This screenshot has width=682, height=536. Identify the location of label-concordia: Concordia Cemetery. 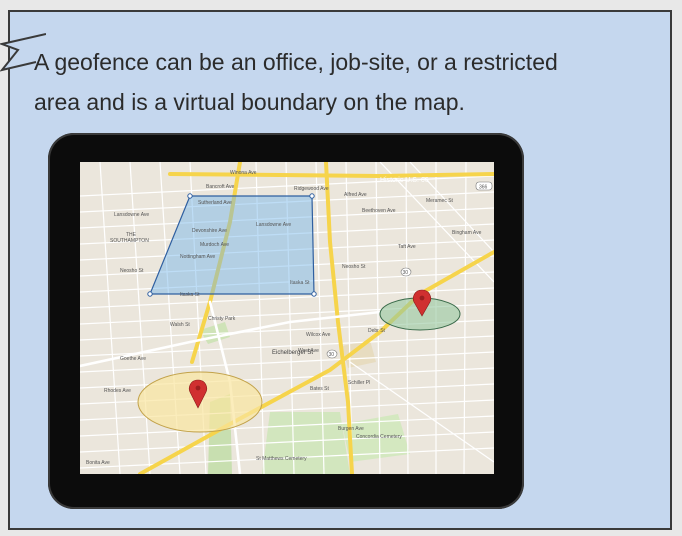
(379, 437).